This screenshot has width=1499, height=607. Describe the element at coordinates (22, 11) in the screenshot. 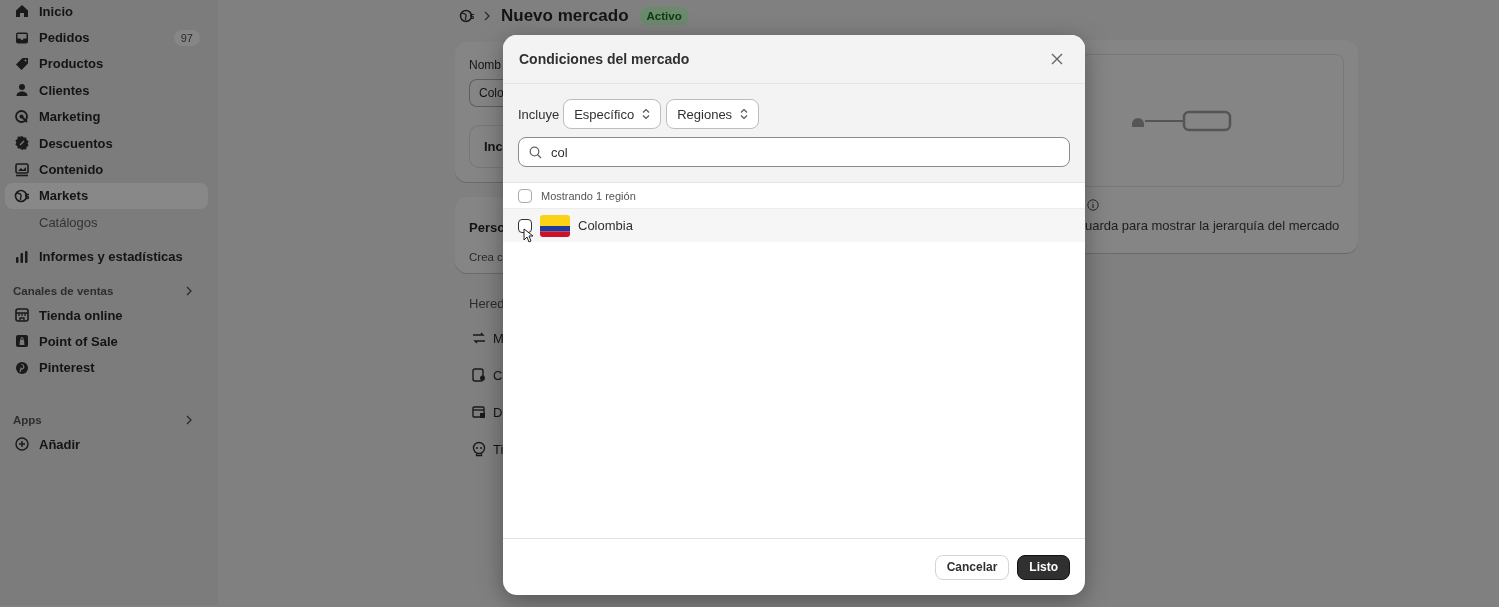

I see `home-icon` at that location.